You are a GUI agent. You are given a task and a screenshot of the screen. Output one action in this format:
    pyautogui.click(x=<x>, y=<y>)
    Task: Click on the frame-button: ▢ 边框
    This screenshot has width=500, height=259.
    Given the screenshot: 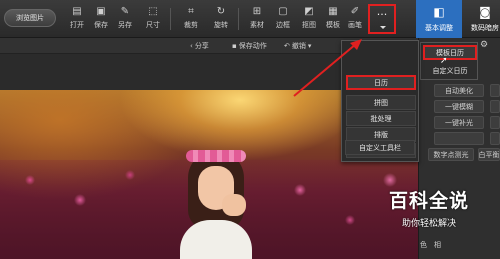 What is the action you would take?
    pyautogui.click(x=283, y=19)
    